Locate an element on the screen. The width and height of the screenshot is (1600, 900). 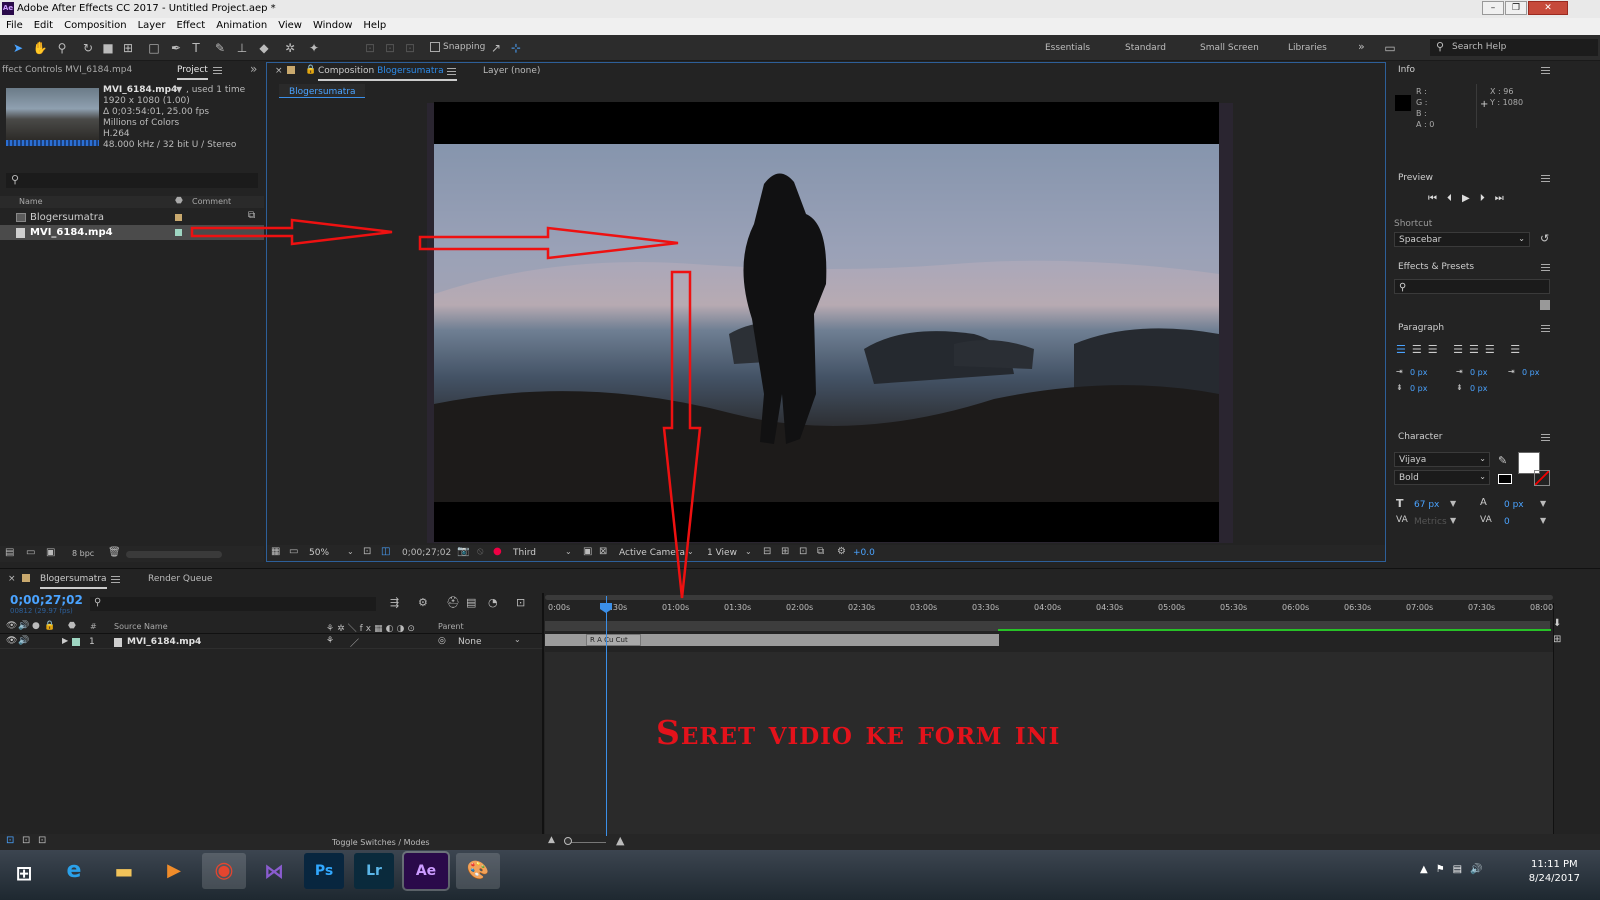
show-hidden-icons-icon: ▲ is located at coordinates (1428, 869).